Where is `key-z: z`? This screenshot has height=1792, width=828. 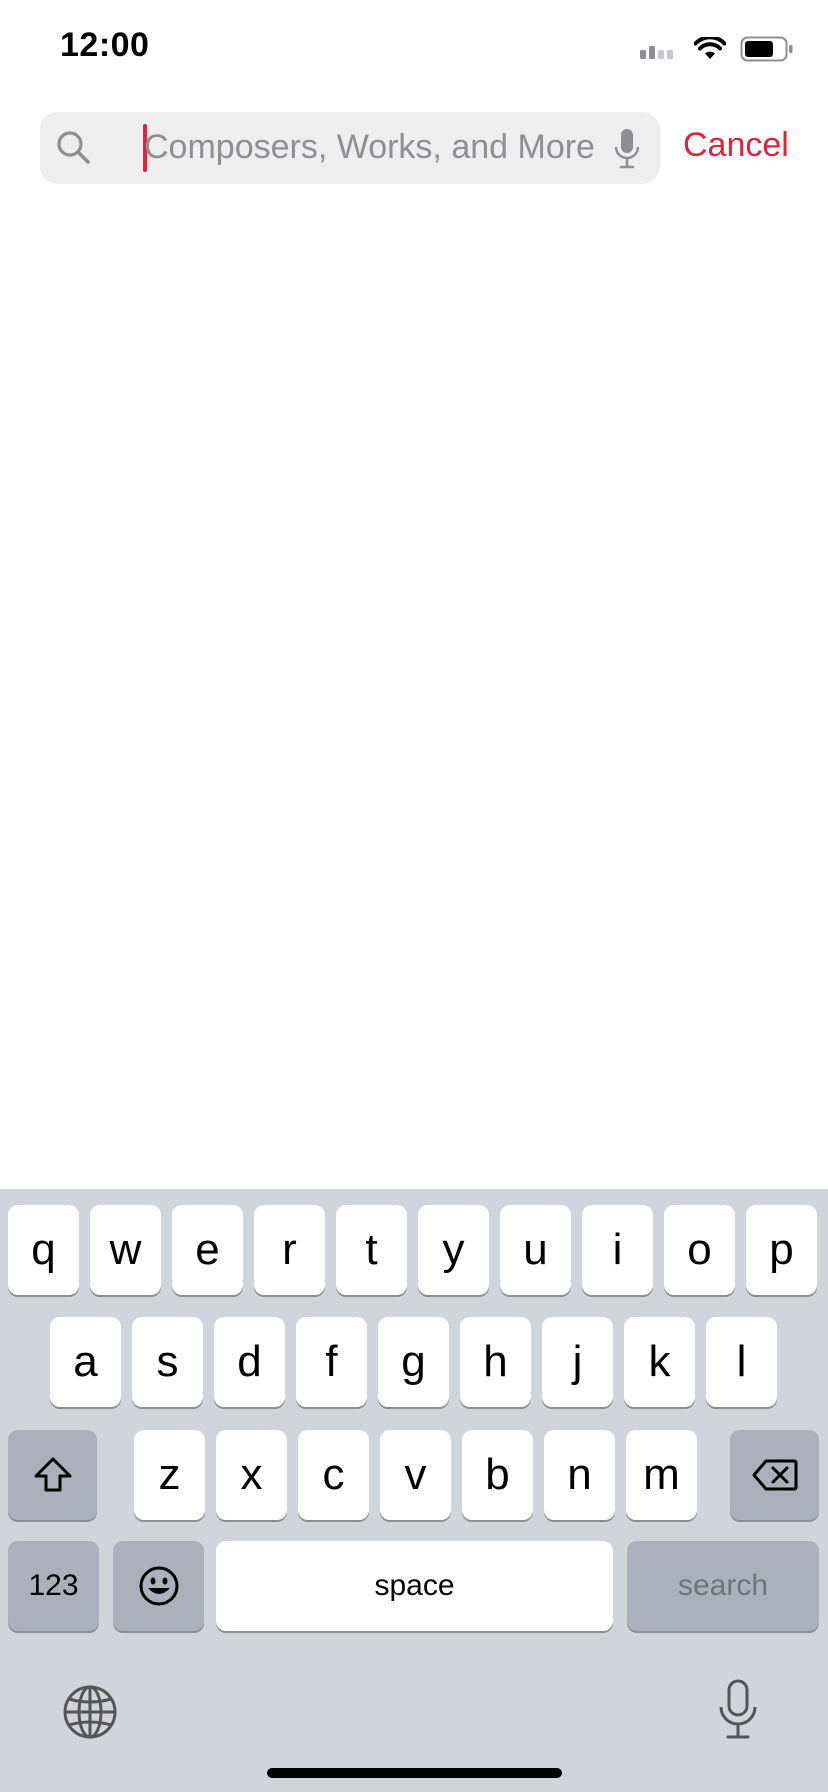 key-z: z is located at coordinates (169, 1475).